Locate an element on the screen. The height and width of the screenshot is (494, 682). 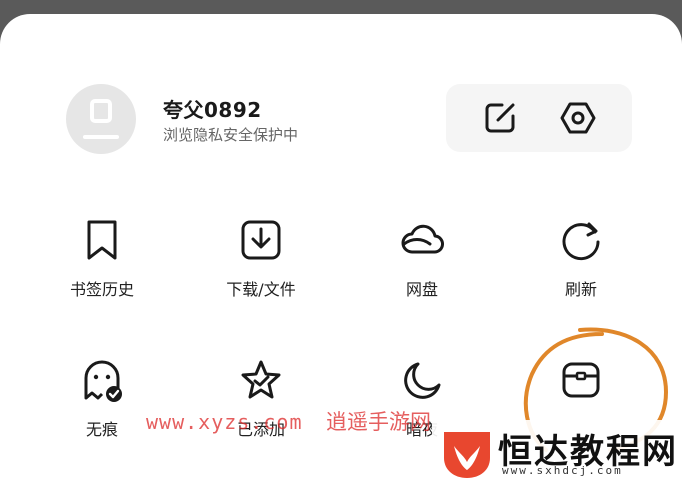
edit-button is located at coordinates (500, 118).